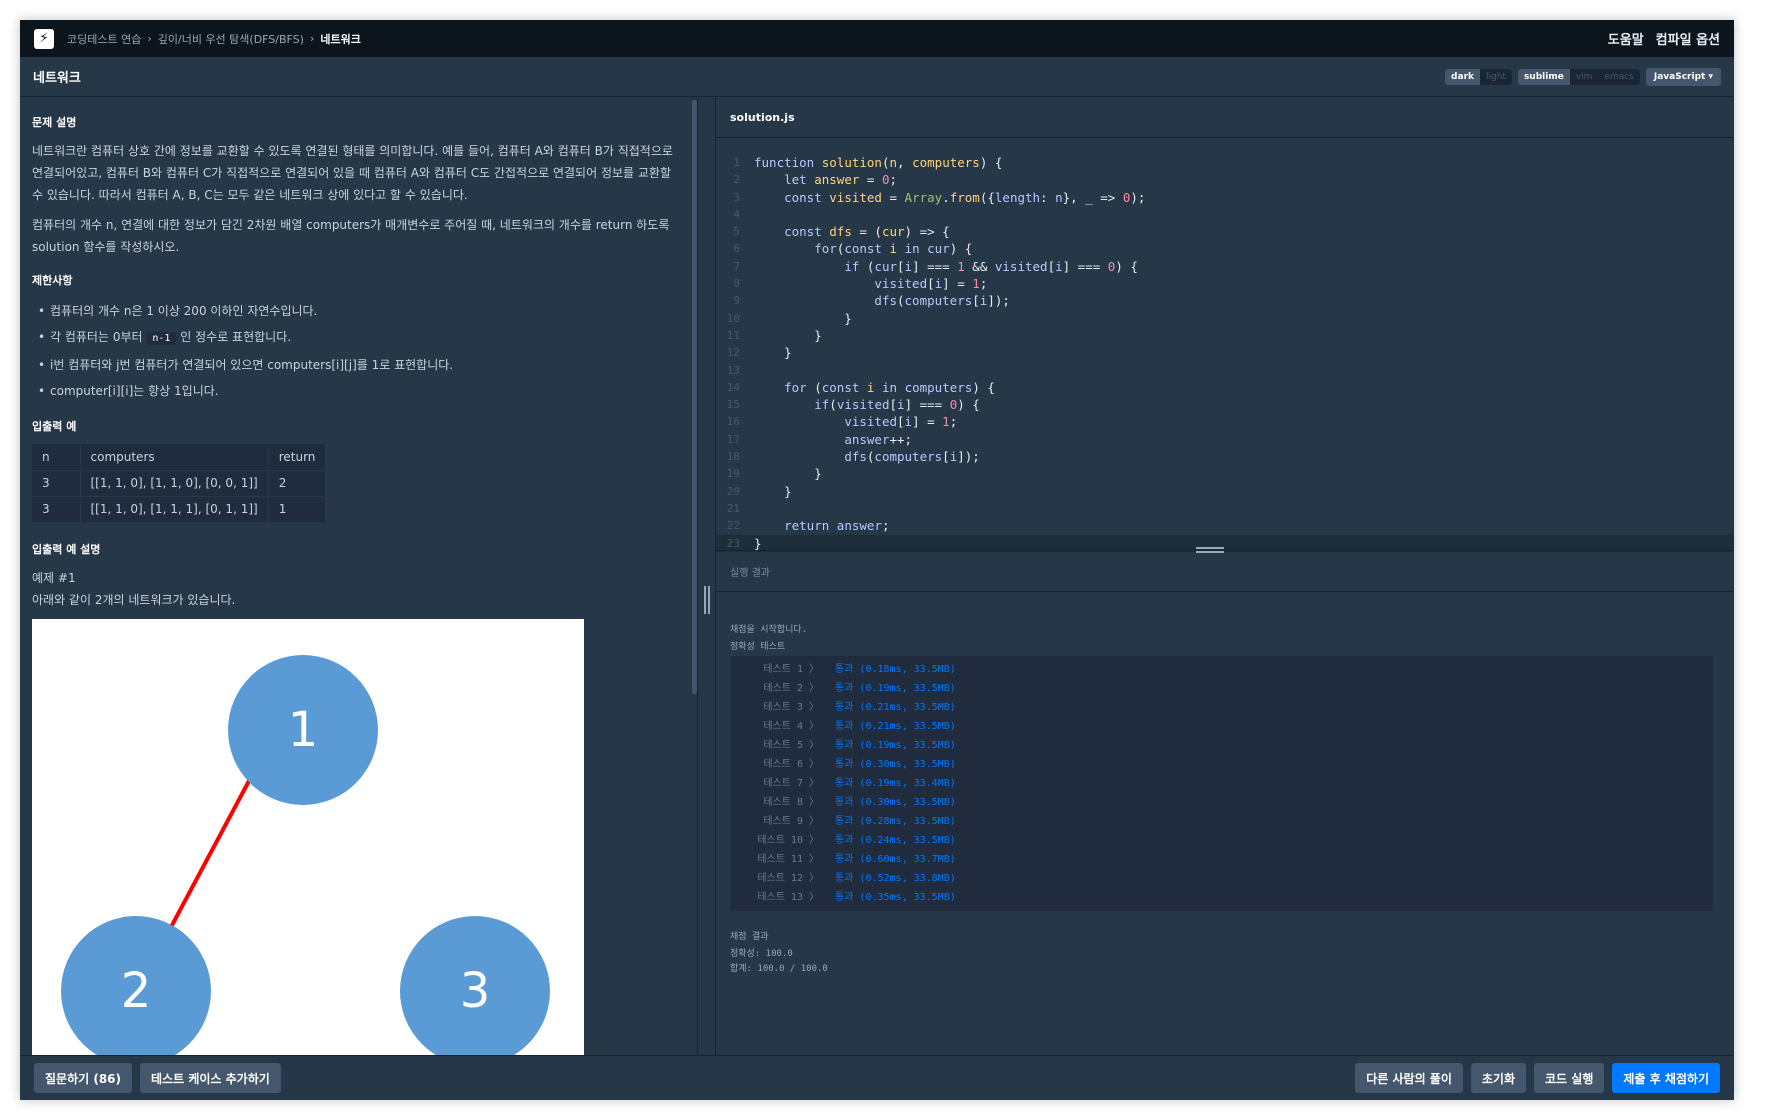 The width and height of the screenshot is (1768, 1120). Describe the element at coordinates (791, 783) in the screenshot. I see `test-name: 테스트 7 〉` at that location.